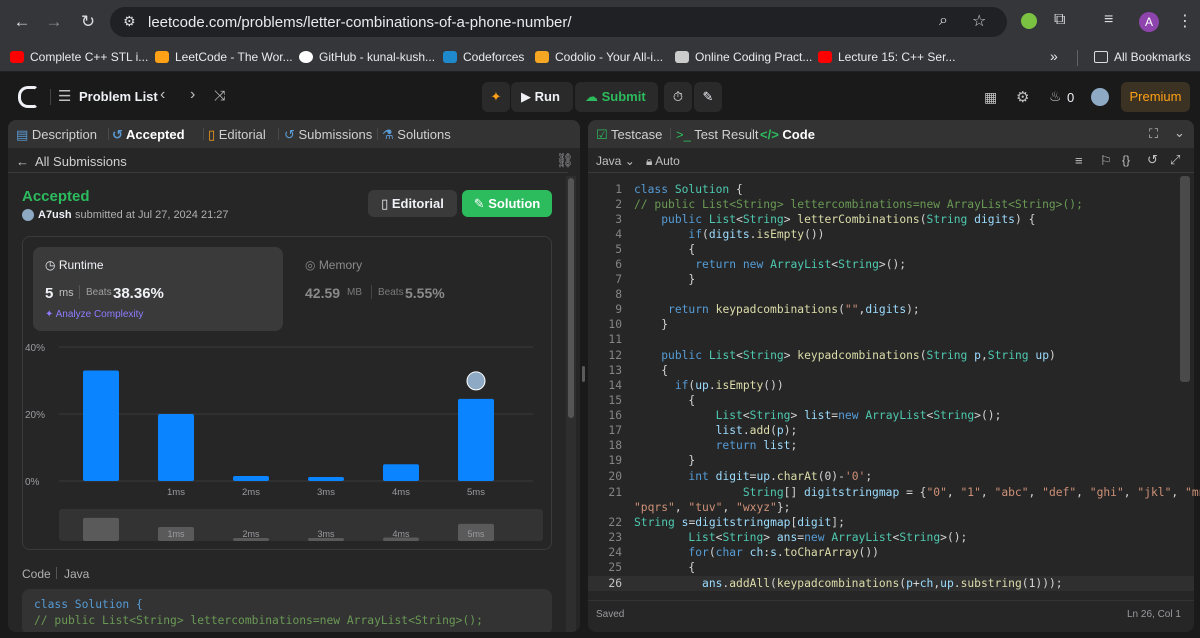 Image resolution: width=1200 pixels, height=638 pixels. Describe the element at coordinates (22, 161) in the screenshot. I see `back-arrow-icon: ←` at that location.